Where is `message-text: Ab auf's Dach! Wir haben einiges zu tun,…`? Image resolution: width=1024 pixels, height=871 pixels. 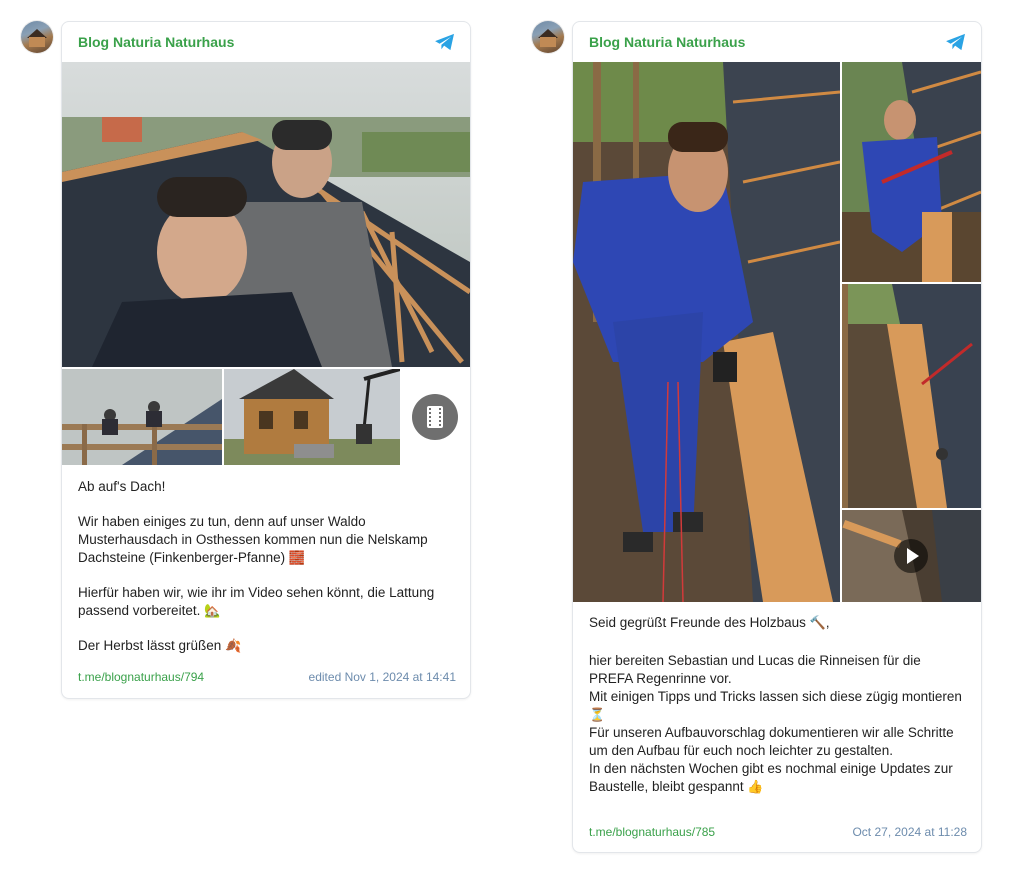
message-text: Ab auf's Dach! Wir haben einiges zu tun,… is located at coordinates (267, 566).